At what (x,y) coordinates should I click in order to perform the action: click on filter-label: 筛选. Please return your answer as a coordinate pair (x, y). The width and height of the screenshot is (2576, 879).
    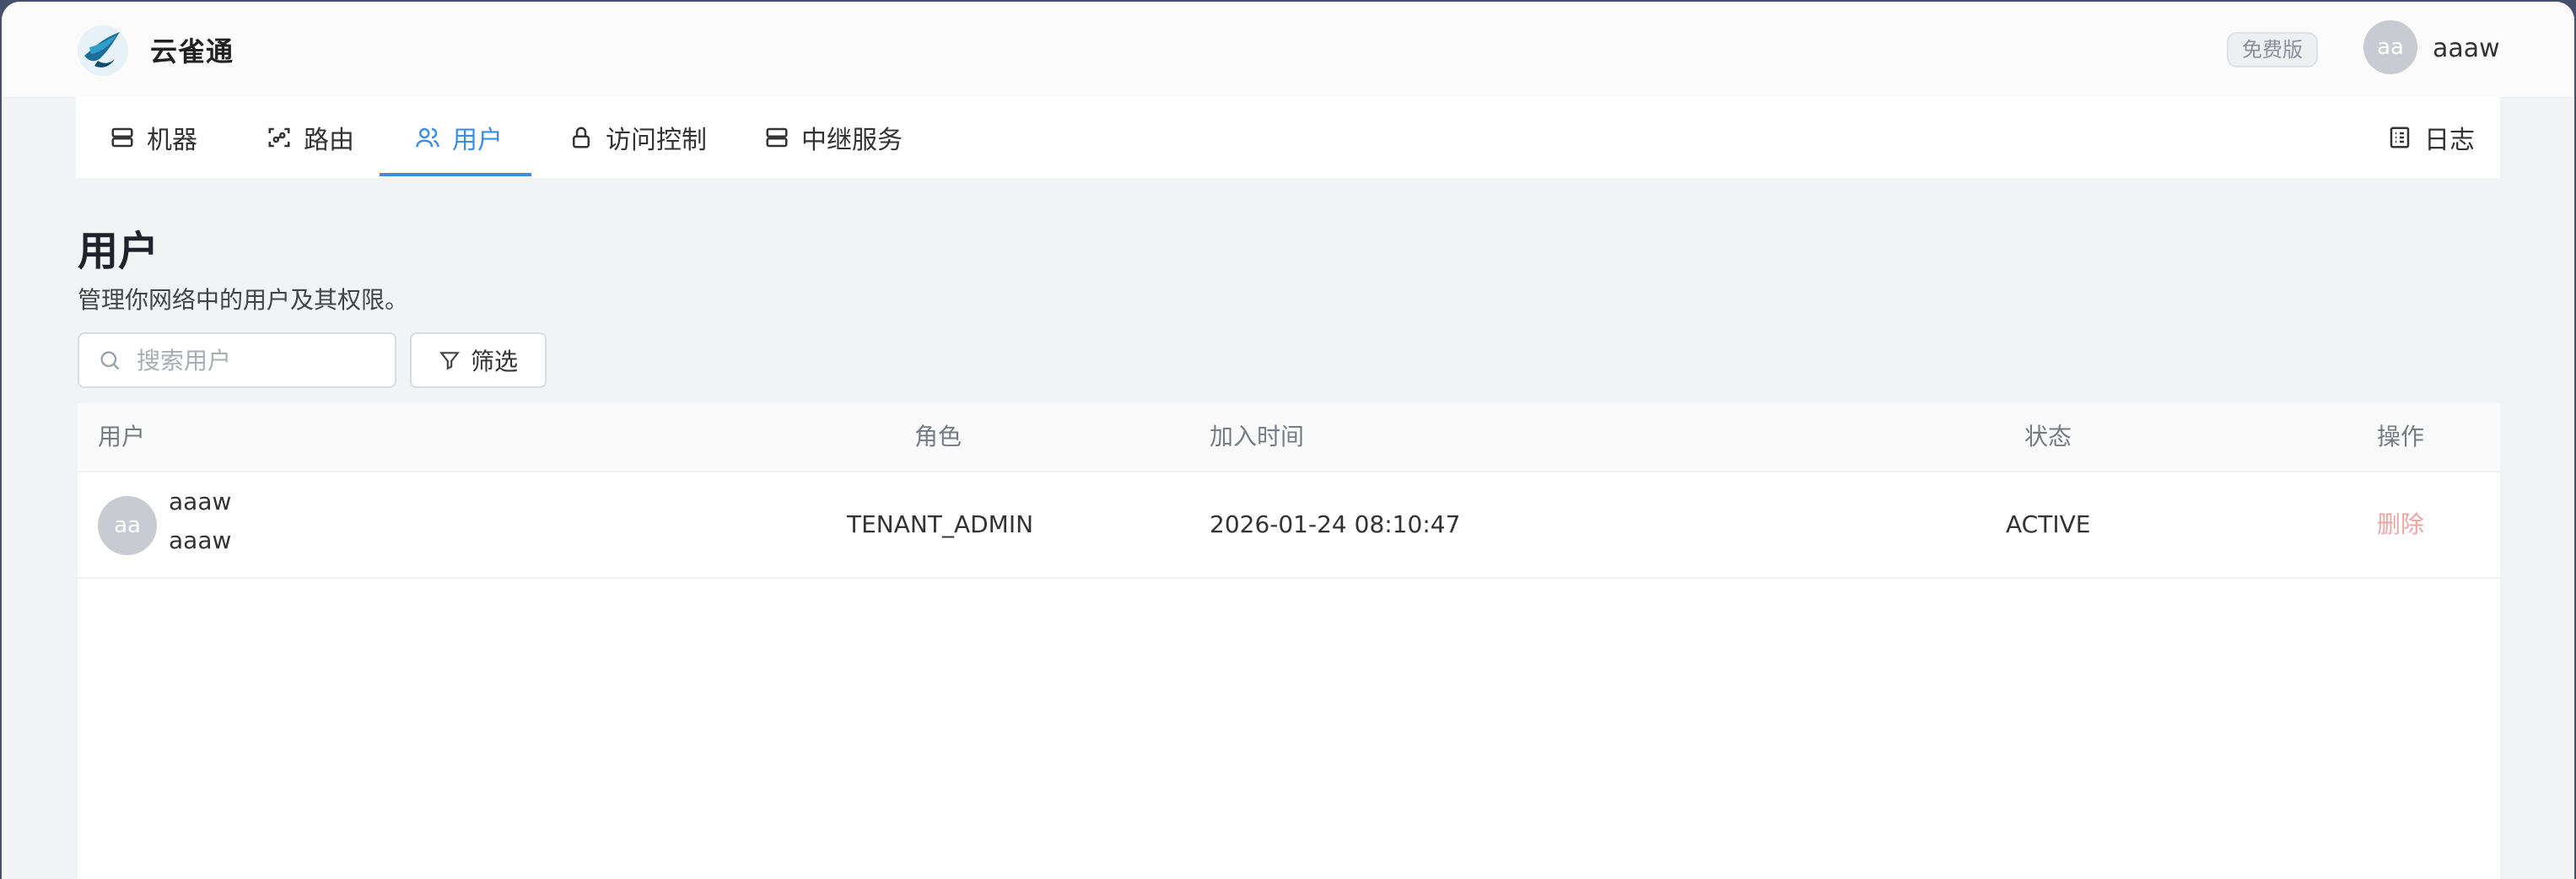
    Looking at the image, I should click on (494, 361).